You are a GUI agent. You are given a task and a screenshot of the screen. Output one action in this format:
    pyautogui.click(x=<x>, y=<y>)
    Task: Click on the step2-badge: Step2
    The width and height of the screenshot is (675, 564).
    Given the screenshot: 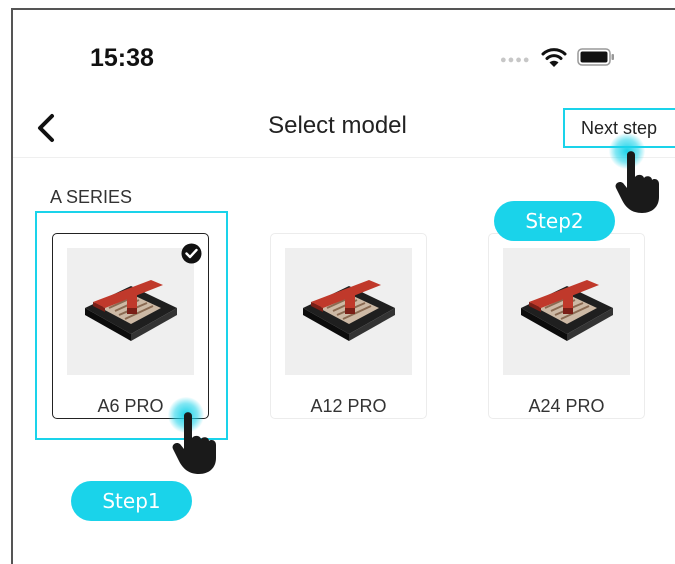 What is the action you would take?
    pyautogui.click(x=554, y=221)
    